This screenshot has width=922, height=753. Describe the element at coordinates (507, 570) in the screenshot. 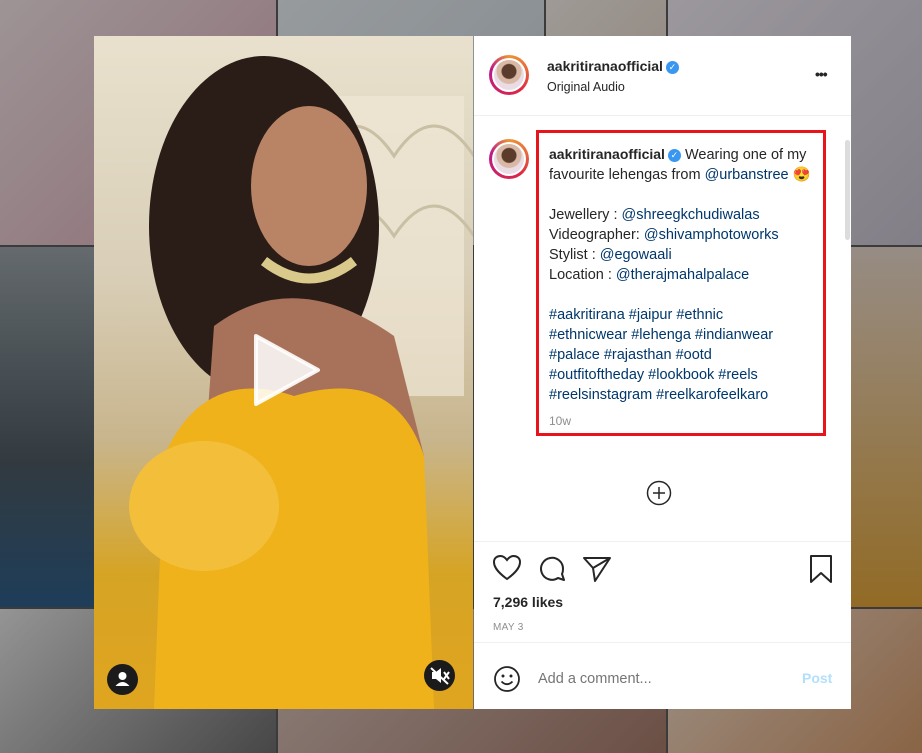

I see `heart-icon` at that location.